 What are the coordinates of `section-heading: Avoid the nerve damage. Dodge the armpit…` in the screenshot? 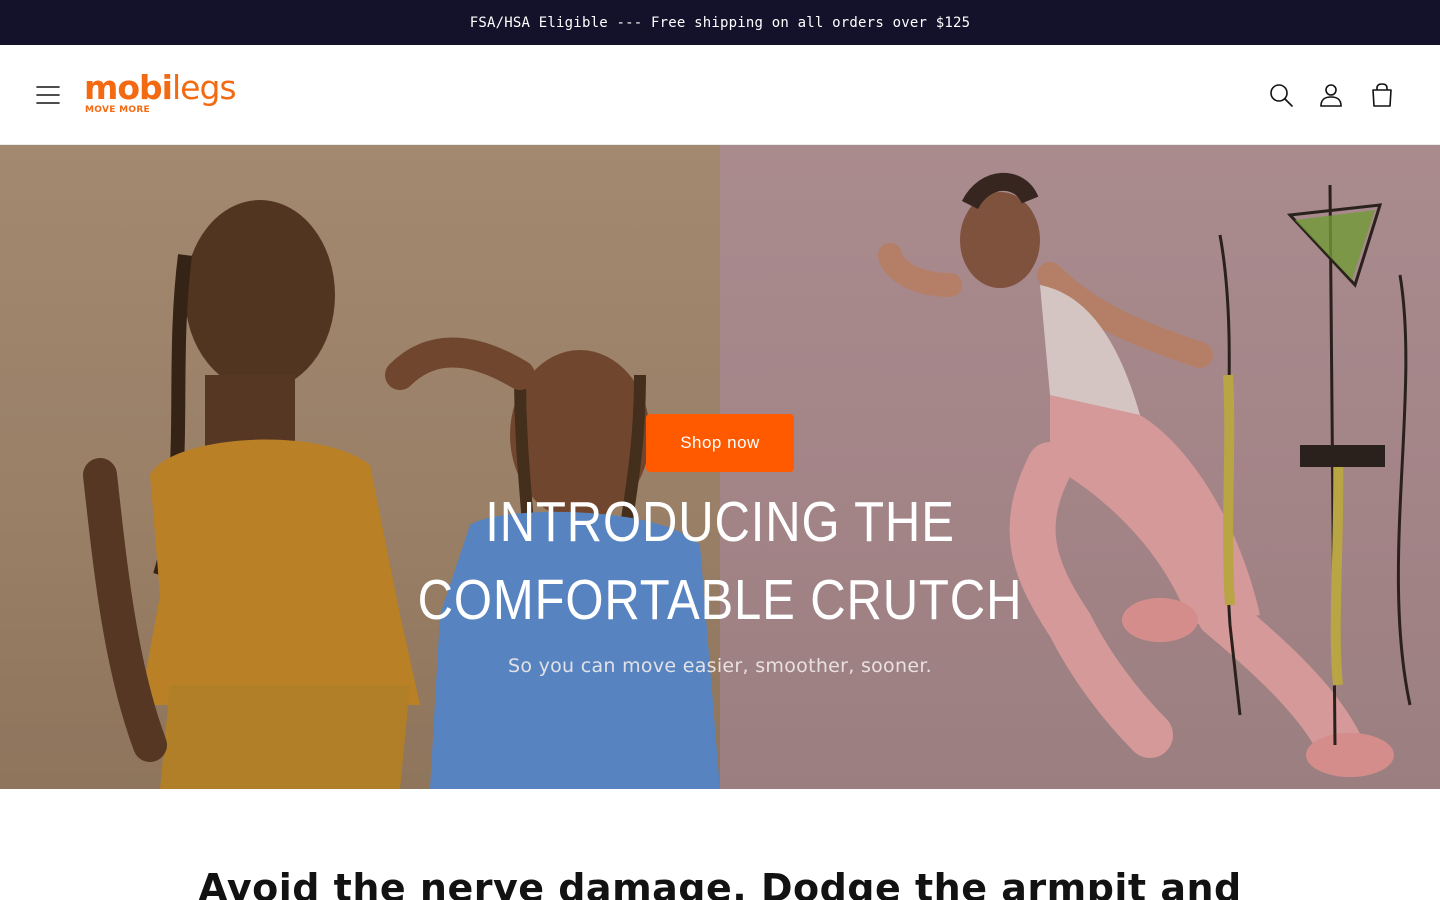 It's located at (720, 883).